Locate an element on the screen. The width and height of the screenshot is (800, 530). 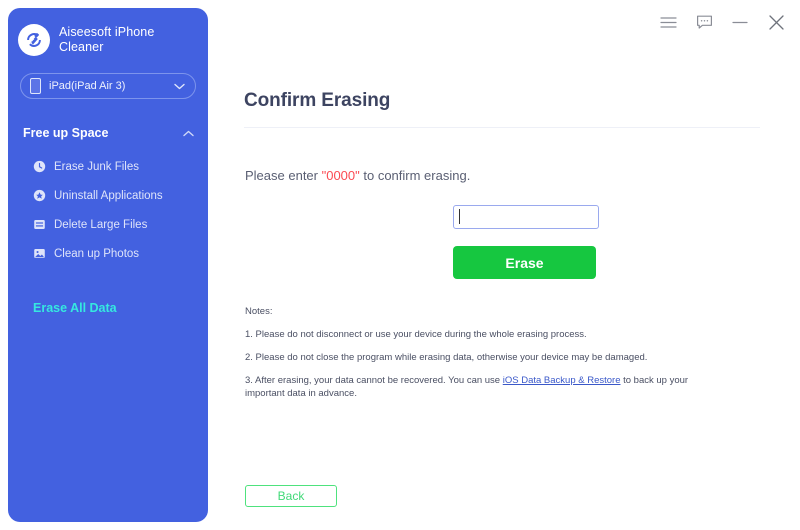
back-button: Back is located at coordinates (291, 496).